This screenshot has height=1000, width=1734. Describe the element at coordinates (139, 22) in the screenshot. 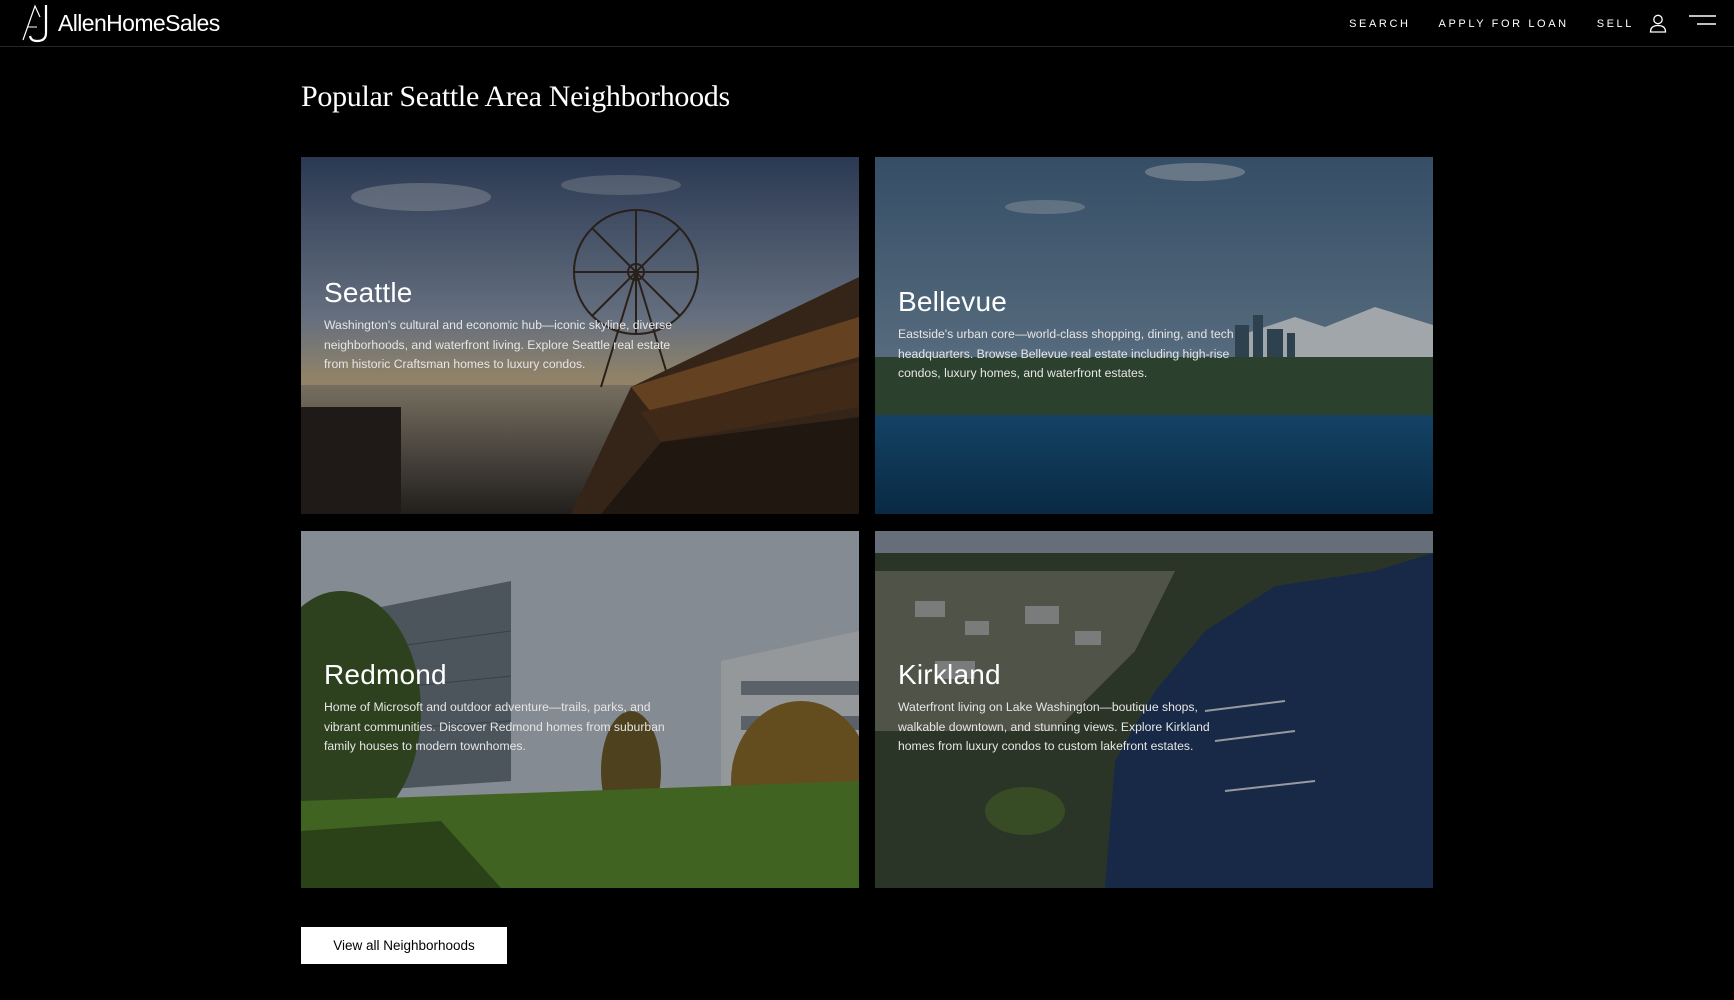

I see `logo-text: AllenHomeSales` at that location.